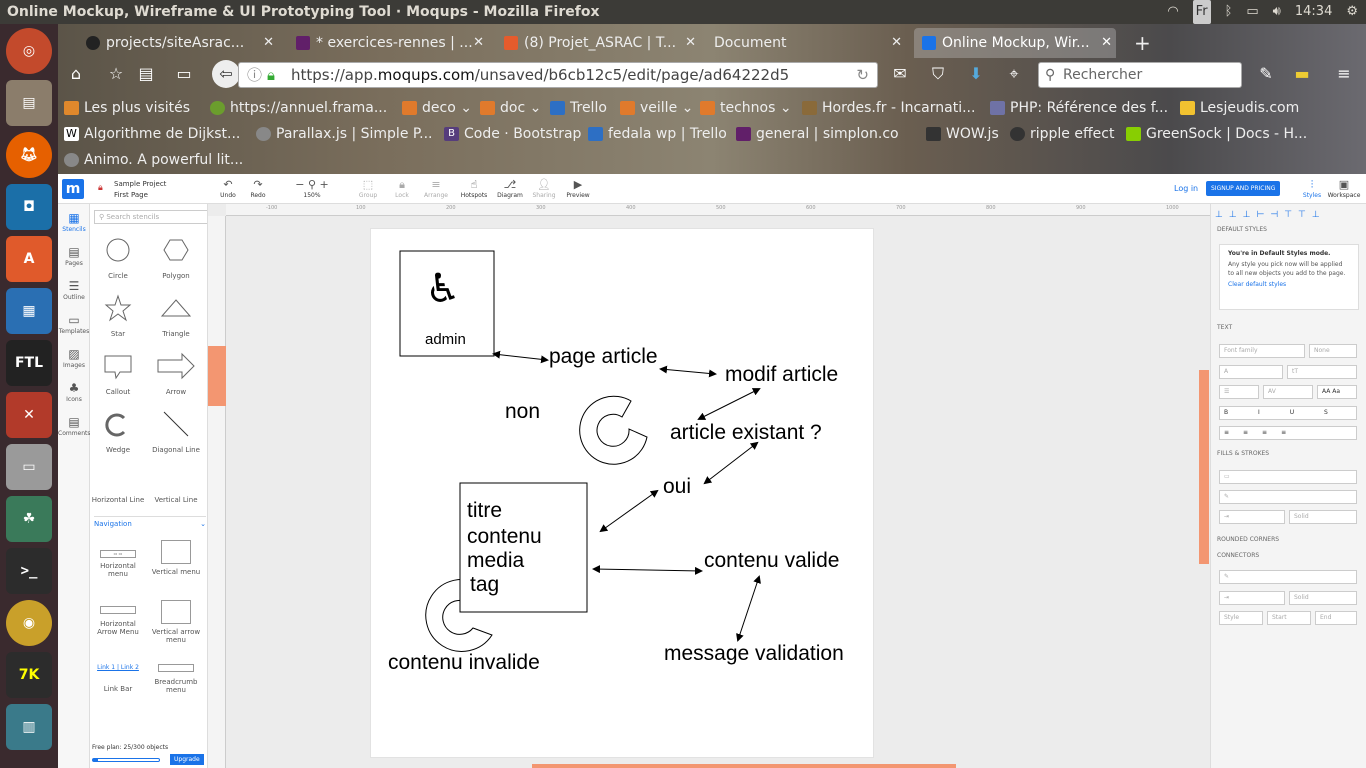  I want to click on app-icon: ◘, so click(29, 207).